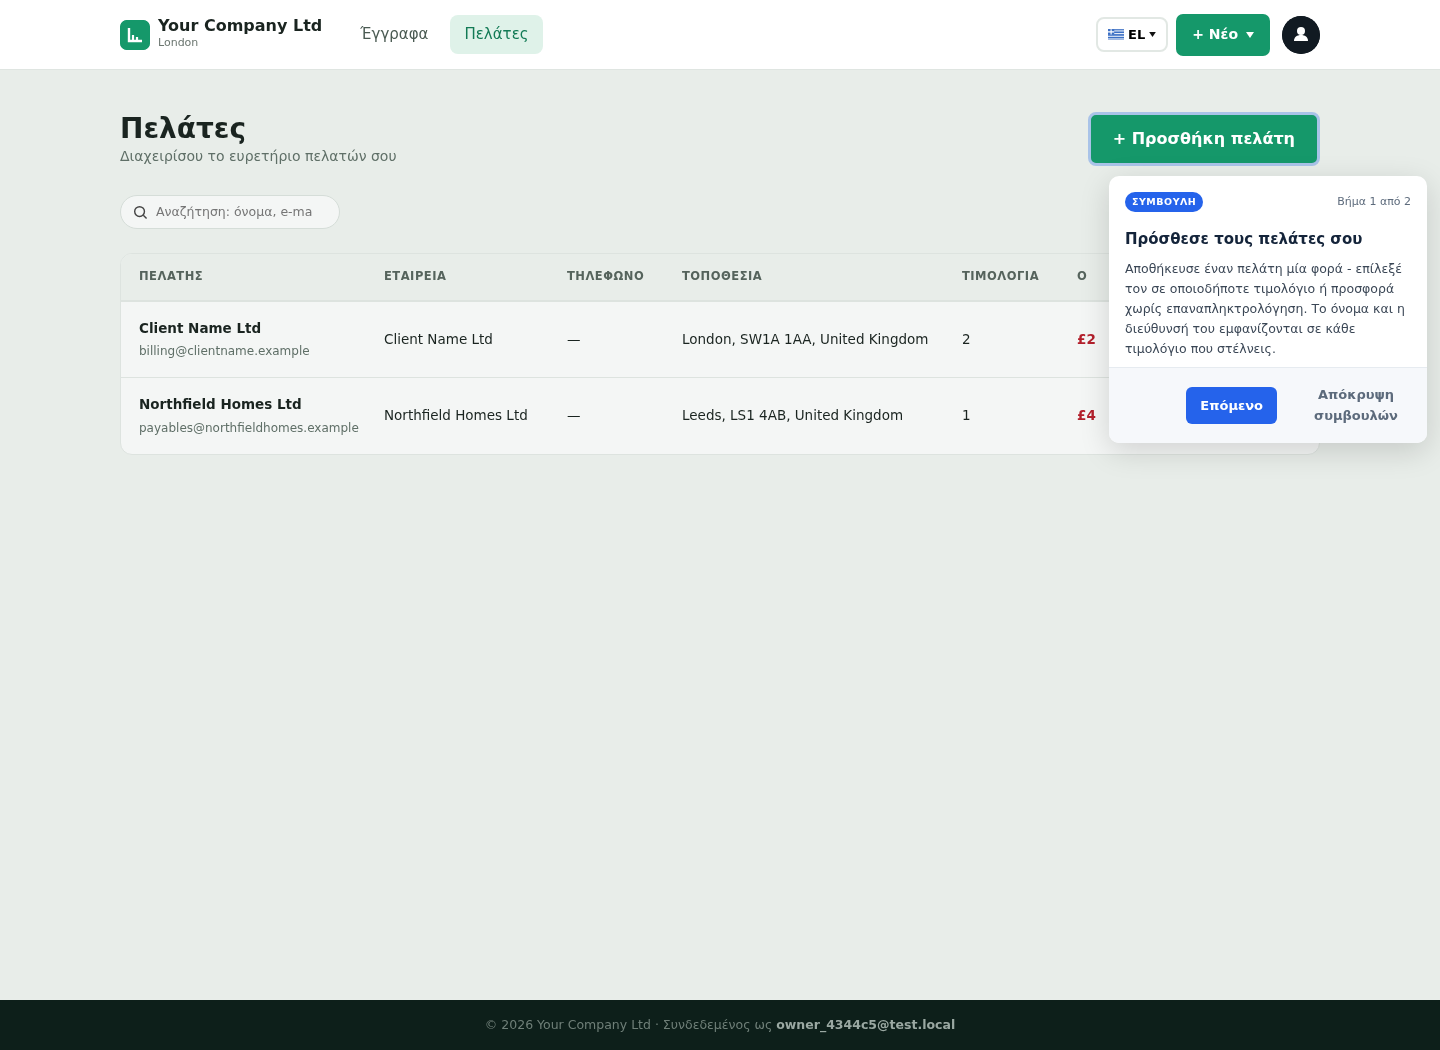  Describe the element at coordinates (438, 338) in the screenshot. I see `company-cell: Client Name Ltd` at that location.